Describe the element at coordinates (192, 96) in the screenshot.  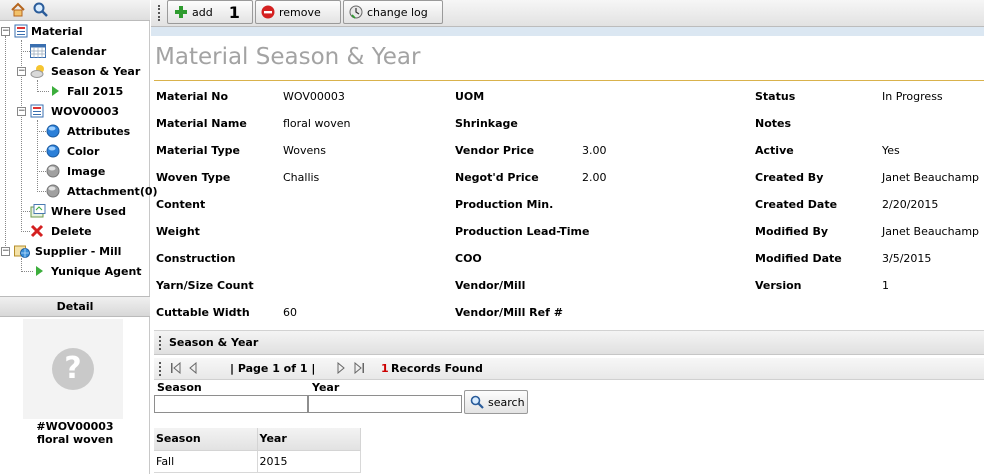
I see `material-no-label: Material No` at that location.